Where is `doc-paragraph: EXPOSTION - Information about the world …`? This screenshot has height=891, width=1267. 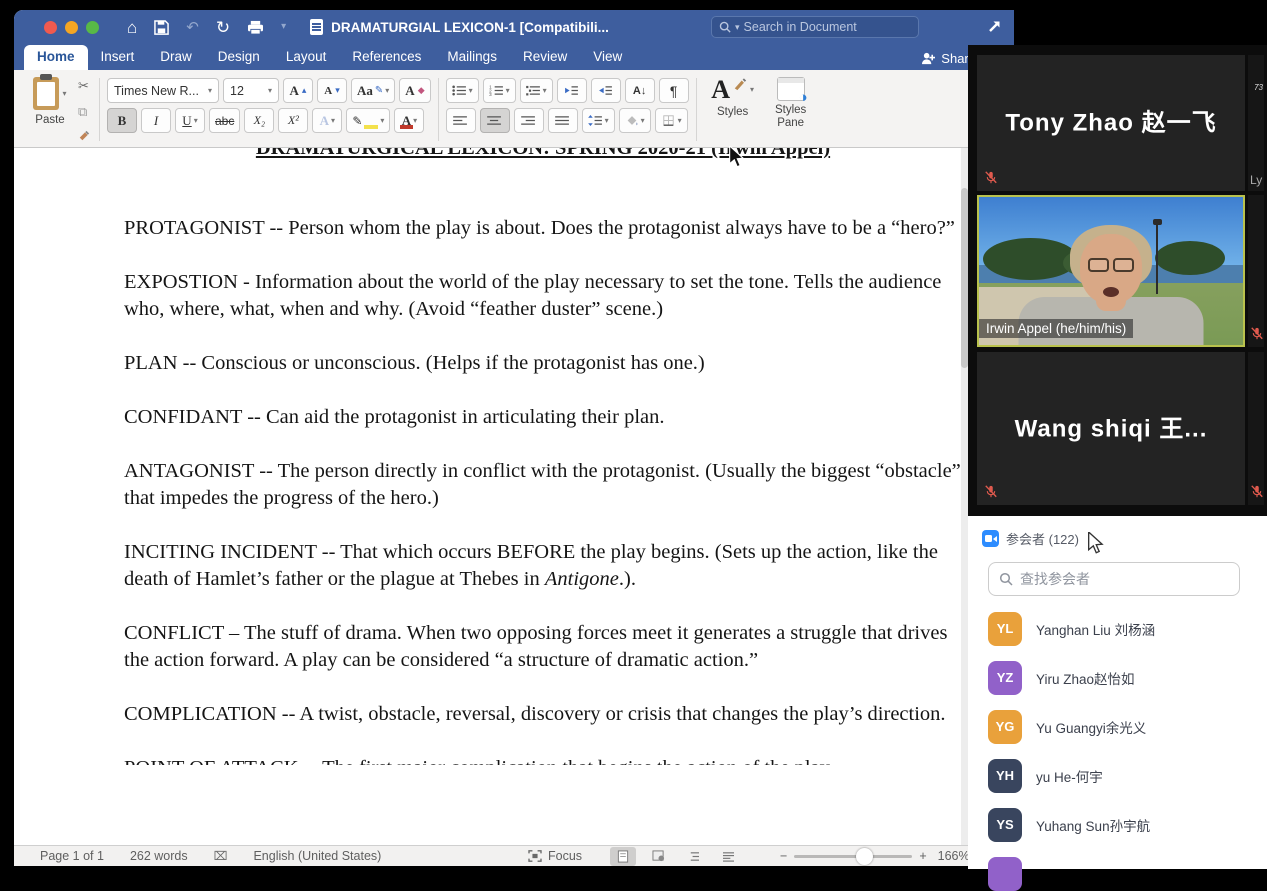
doc-paragraph: EXPOSTION - Information about the world … is located at coordinates (533, 295).